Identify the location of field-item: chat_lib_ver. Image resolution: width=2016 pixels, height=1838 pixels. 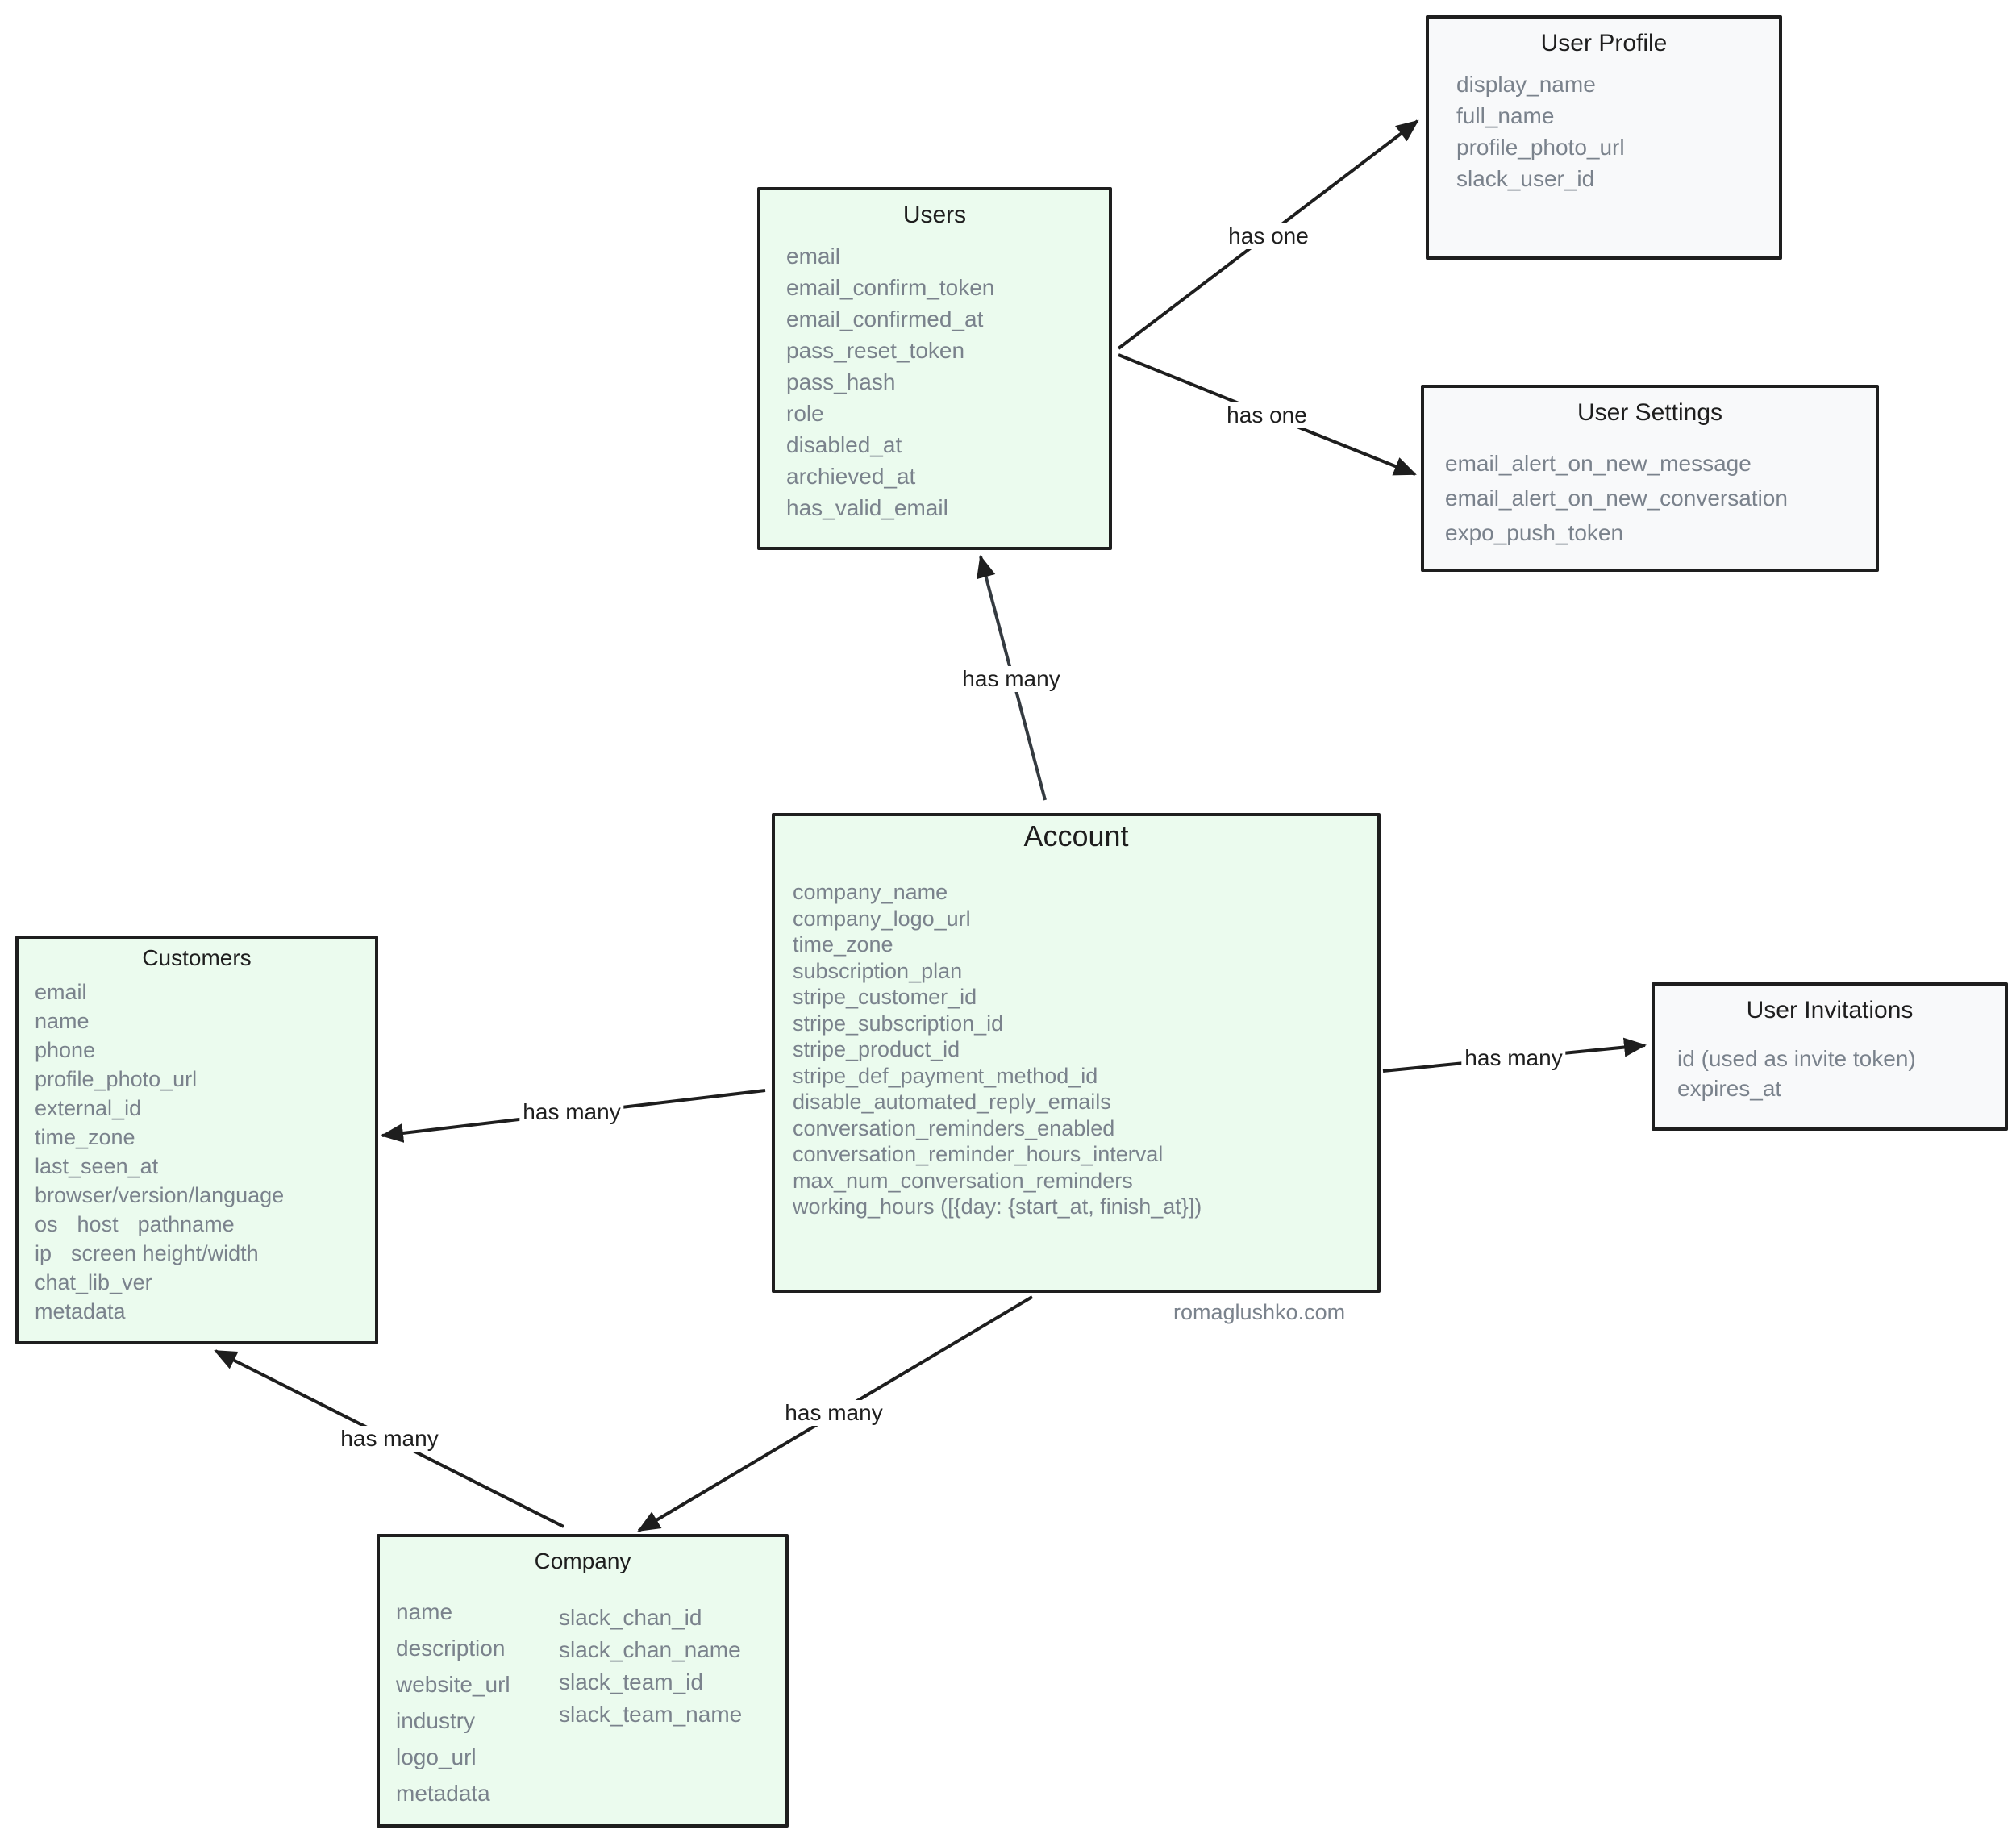
(93, 1282).